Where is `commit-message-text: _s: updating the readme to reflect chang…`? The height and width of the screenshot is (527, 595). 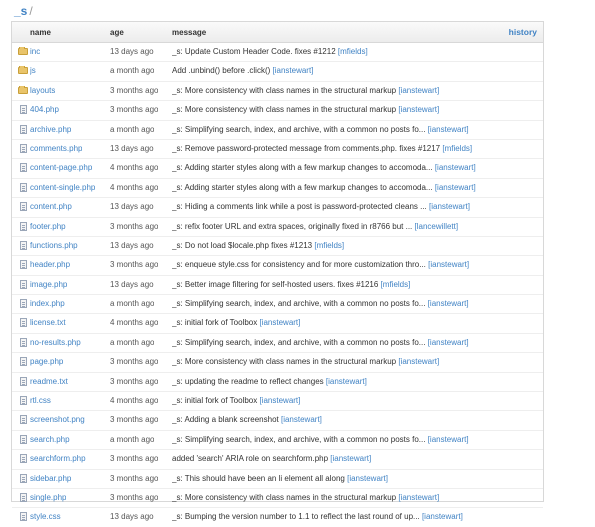 commit-message-text: _s: updating the readme to reflect chang… is located at coordinates (248, 381).